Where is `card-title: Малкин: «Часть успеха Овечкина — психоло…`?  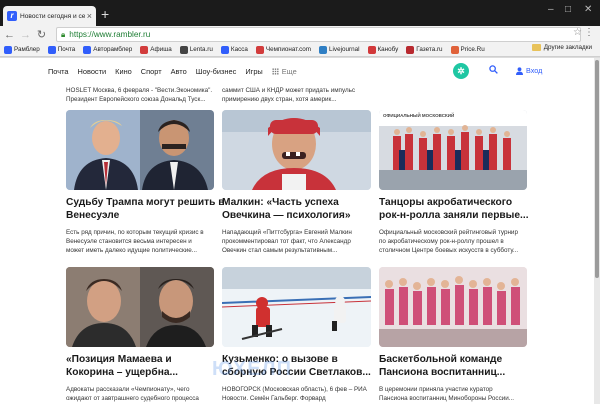 card-title: Малкин: «Часть успеха Овечкина — психоло… is located at coordinates (286, 209).